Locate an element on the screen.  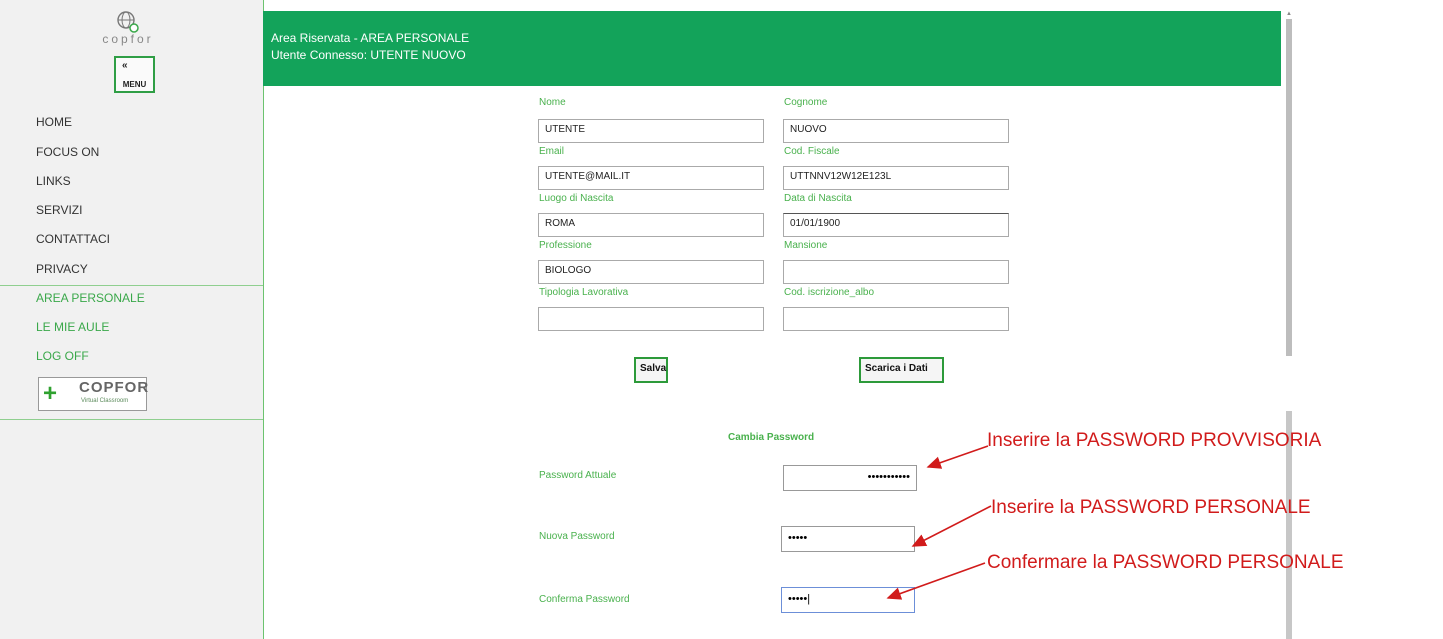
confirm-password-input: •••••| is located at coordinates (848, 600).